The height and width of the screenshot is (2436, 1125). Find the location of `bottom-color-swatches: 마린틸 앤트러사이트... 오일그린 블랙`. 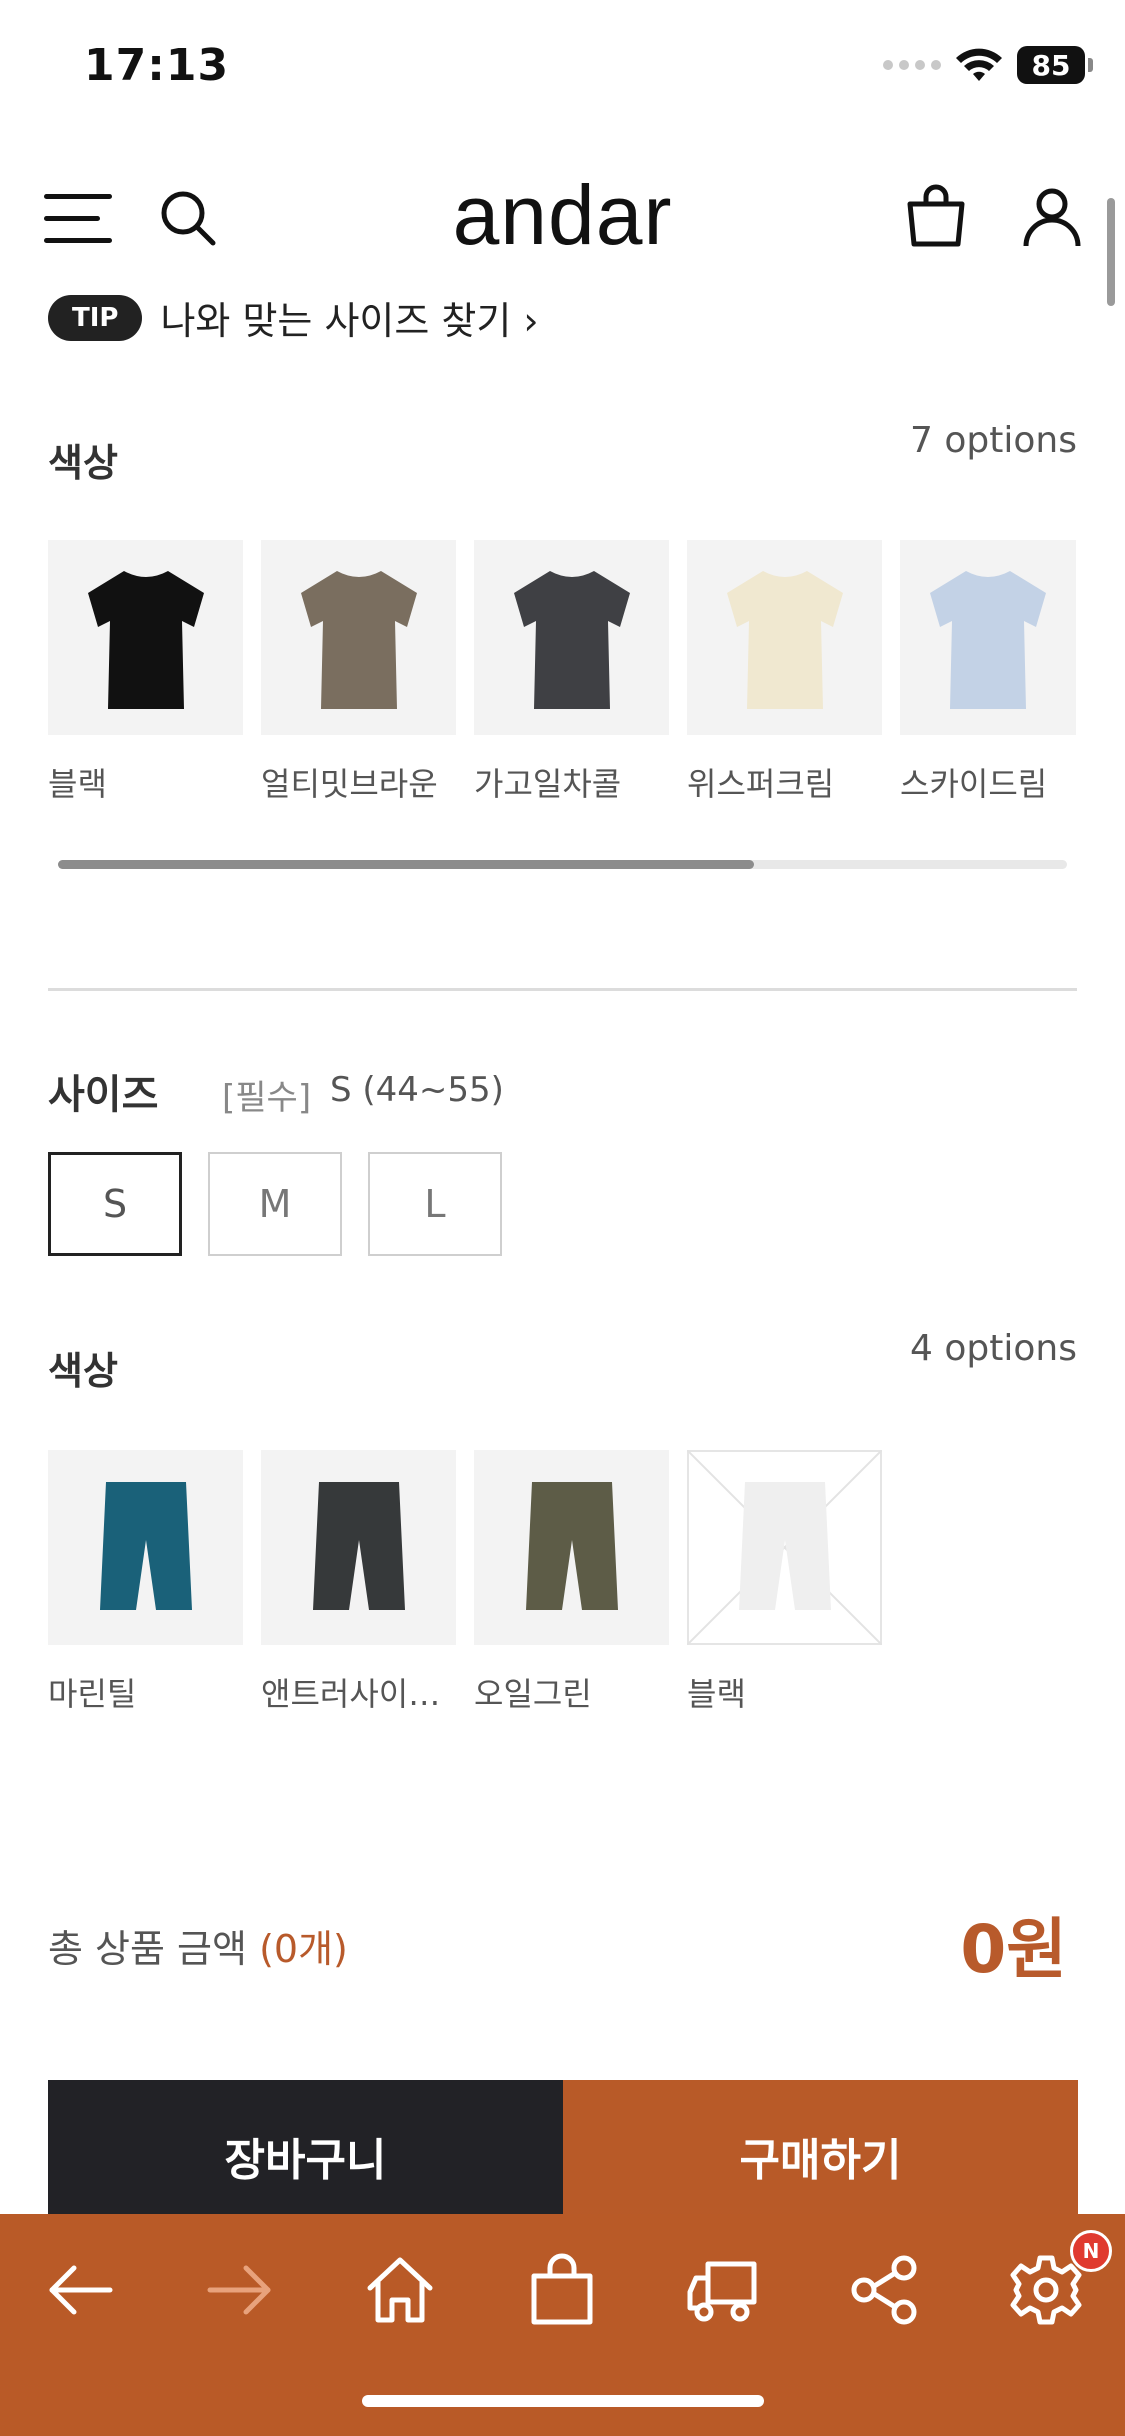

bottom-color-swatches: 마린틸 앤트러사이트... 오일그린 블랙 is located at coordinates (465, 1582).